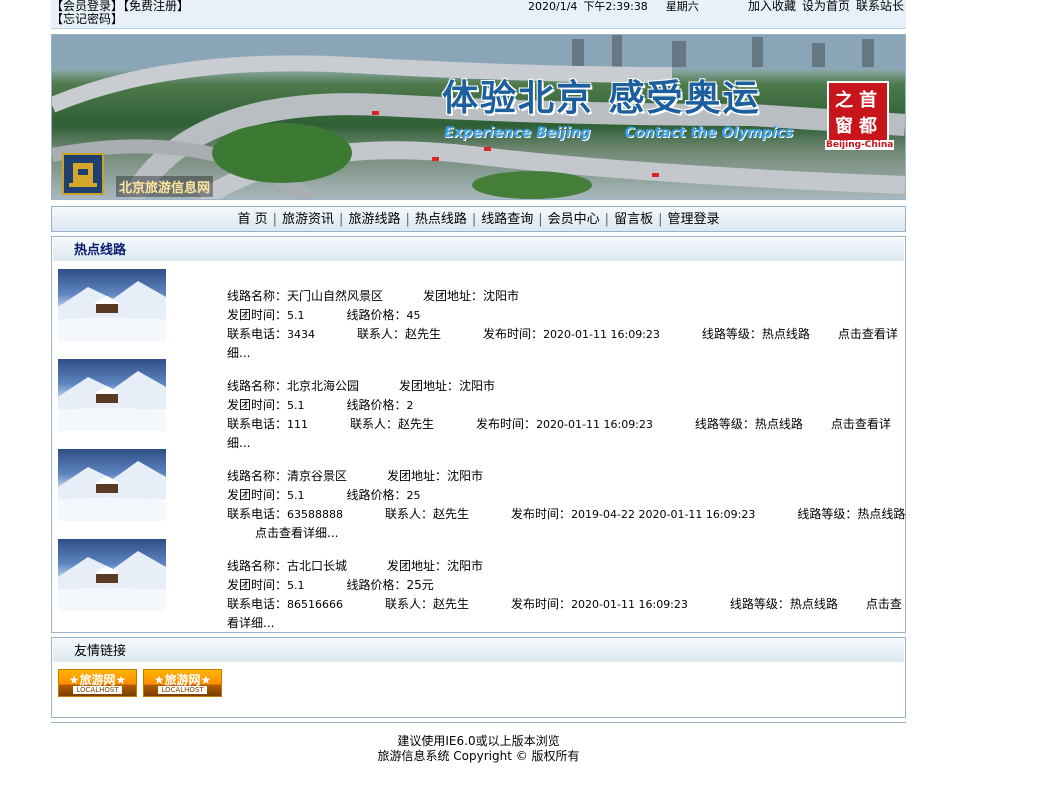 This screenshot has width=1052, height=785. I want to click on nav-member-center: 会员中心, so click(574, 219).